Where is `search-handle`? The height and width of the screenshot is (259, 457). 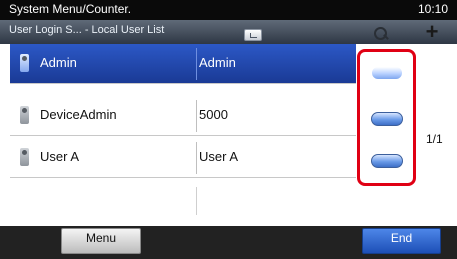 search-handle is located at coordinates (386, 37).